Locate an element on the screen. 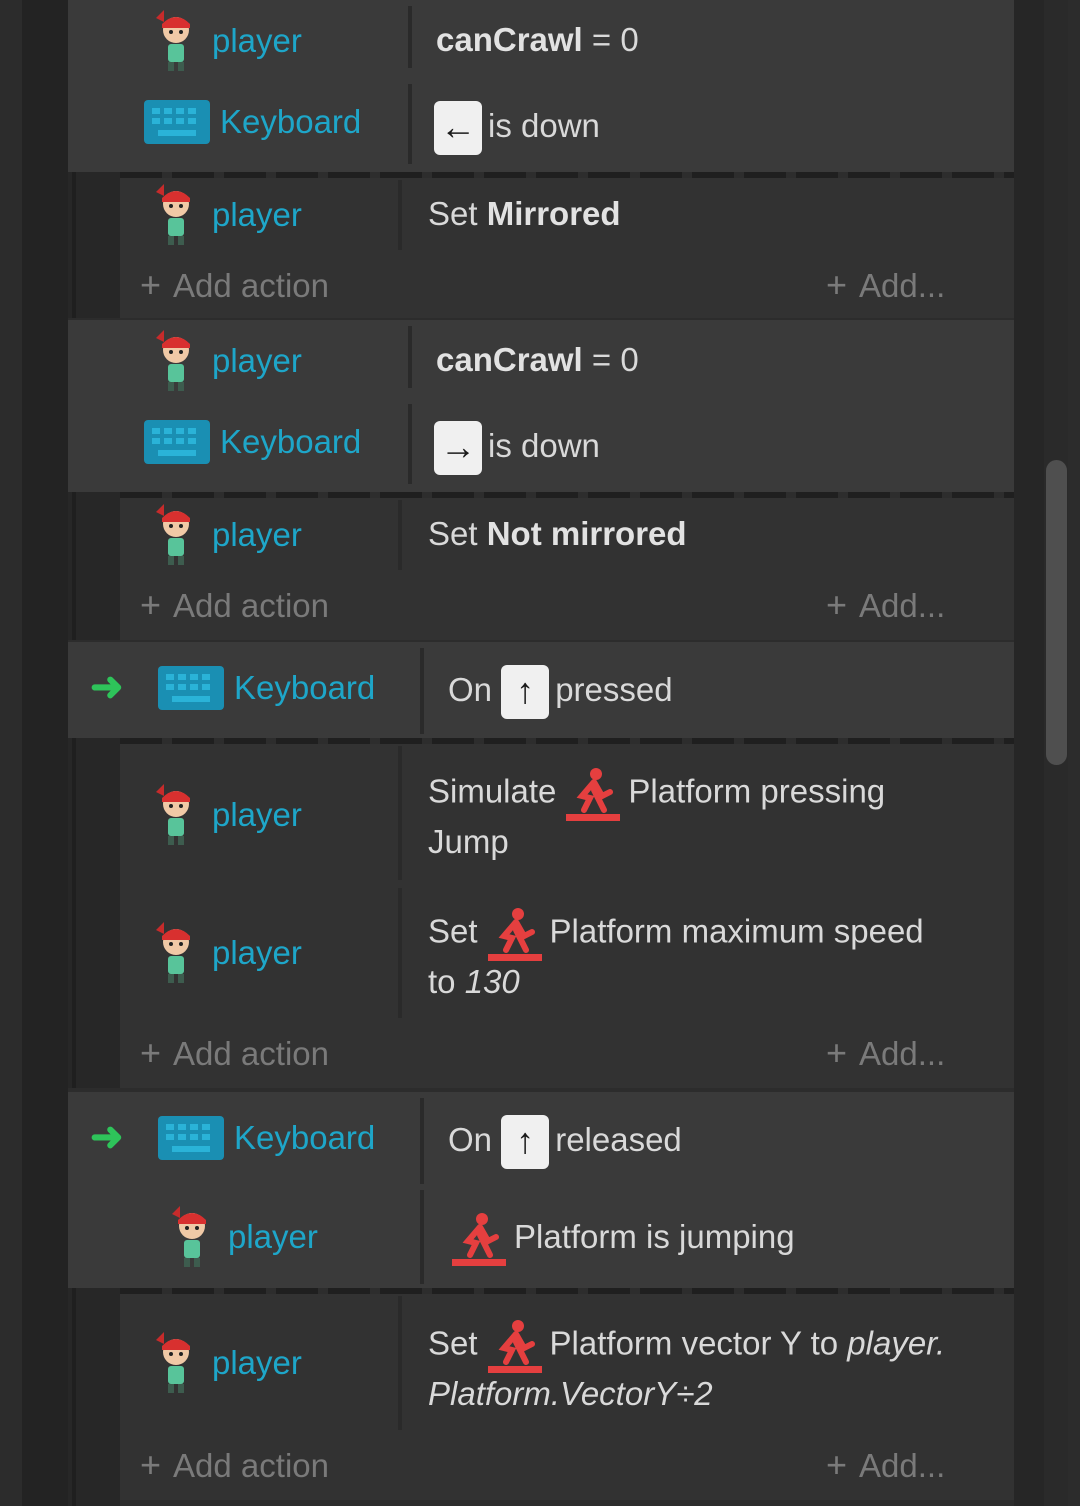  event-3-conditions: ➜ Keyboard On ↑ pressed is located at coordinates (541, 690).